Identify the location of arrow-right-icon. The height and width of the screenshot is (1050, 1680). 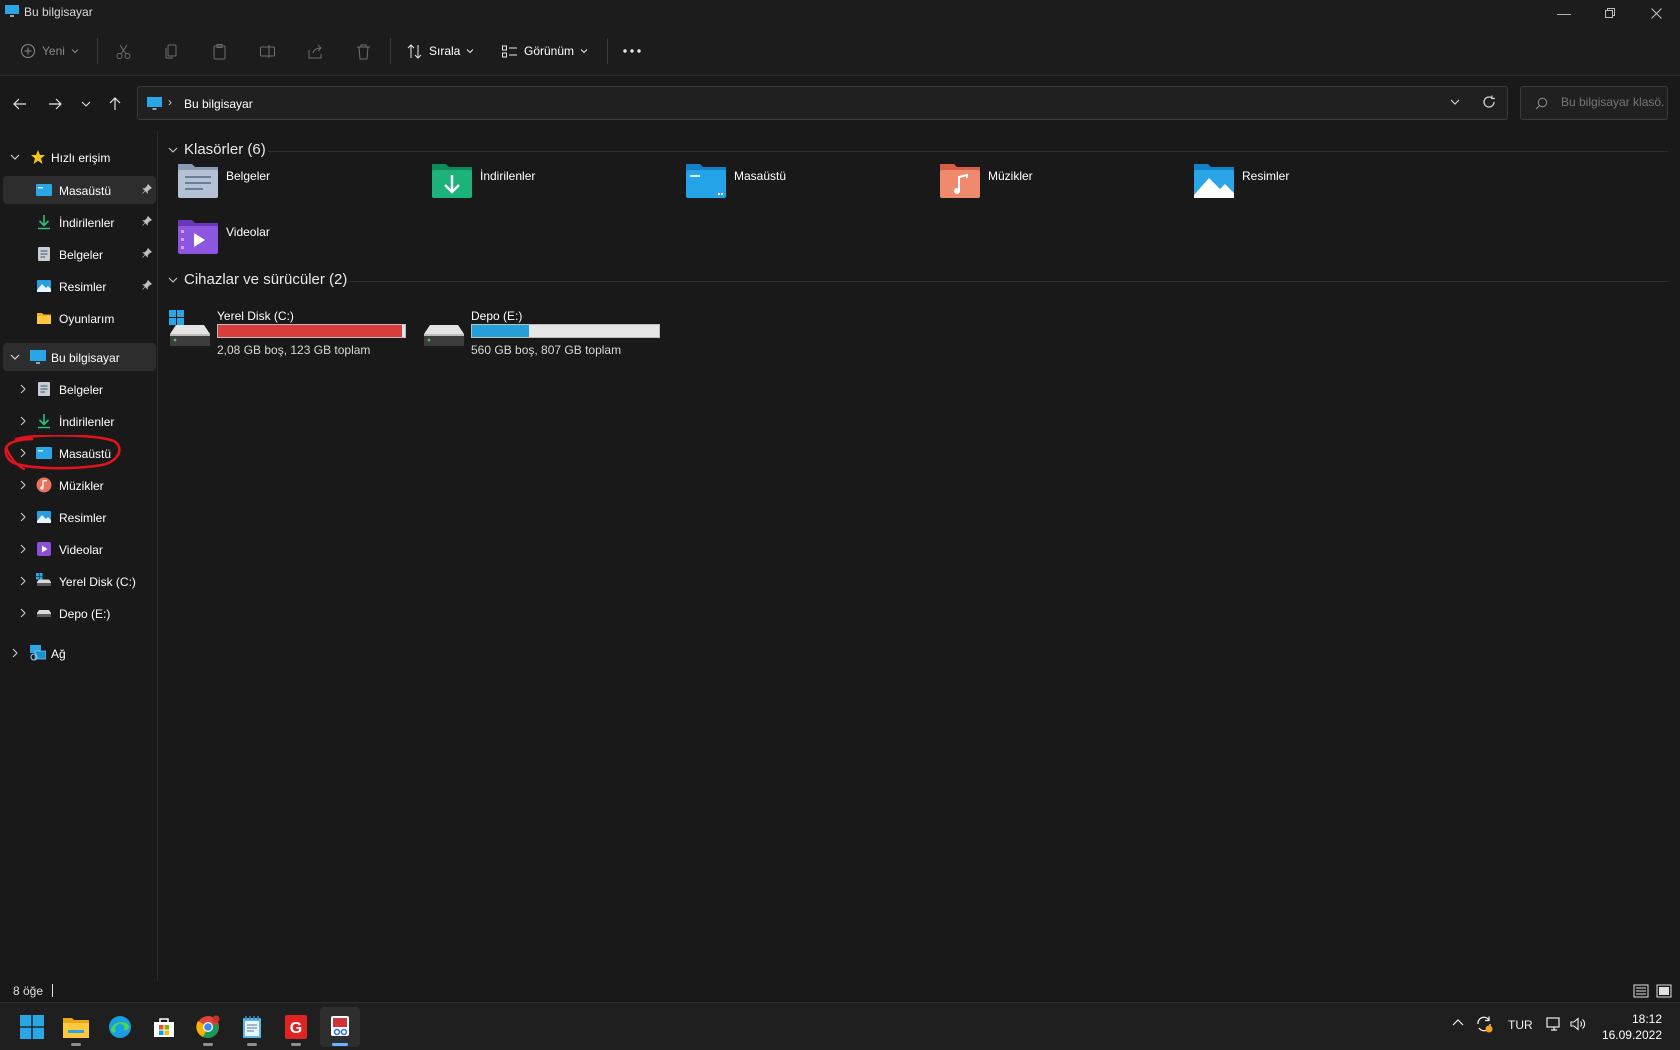
(55, 104).